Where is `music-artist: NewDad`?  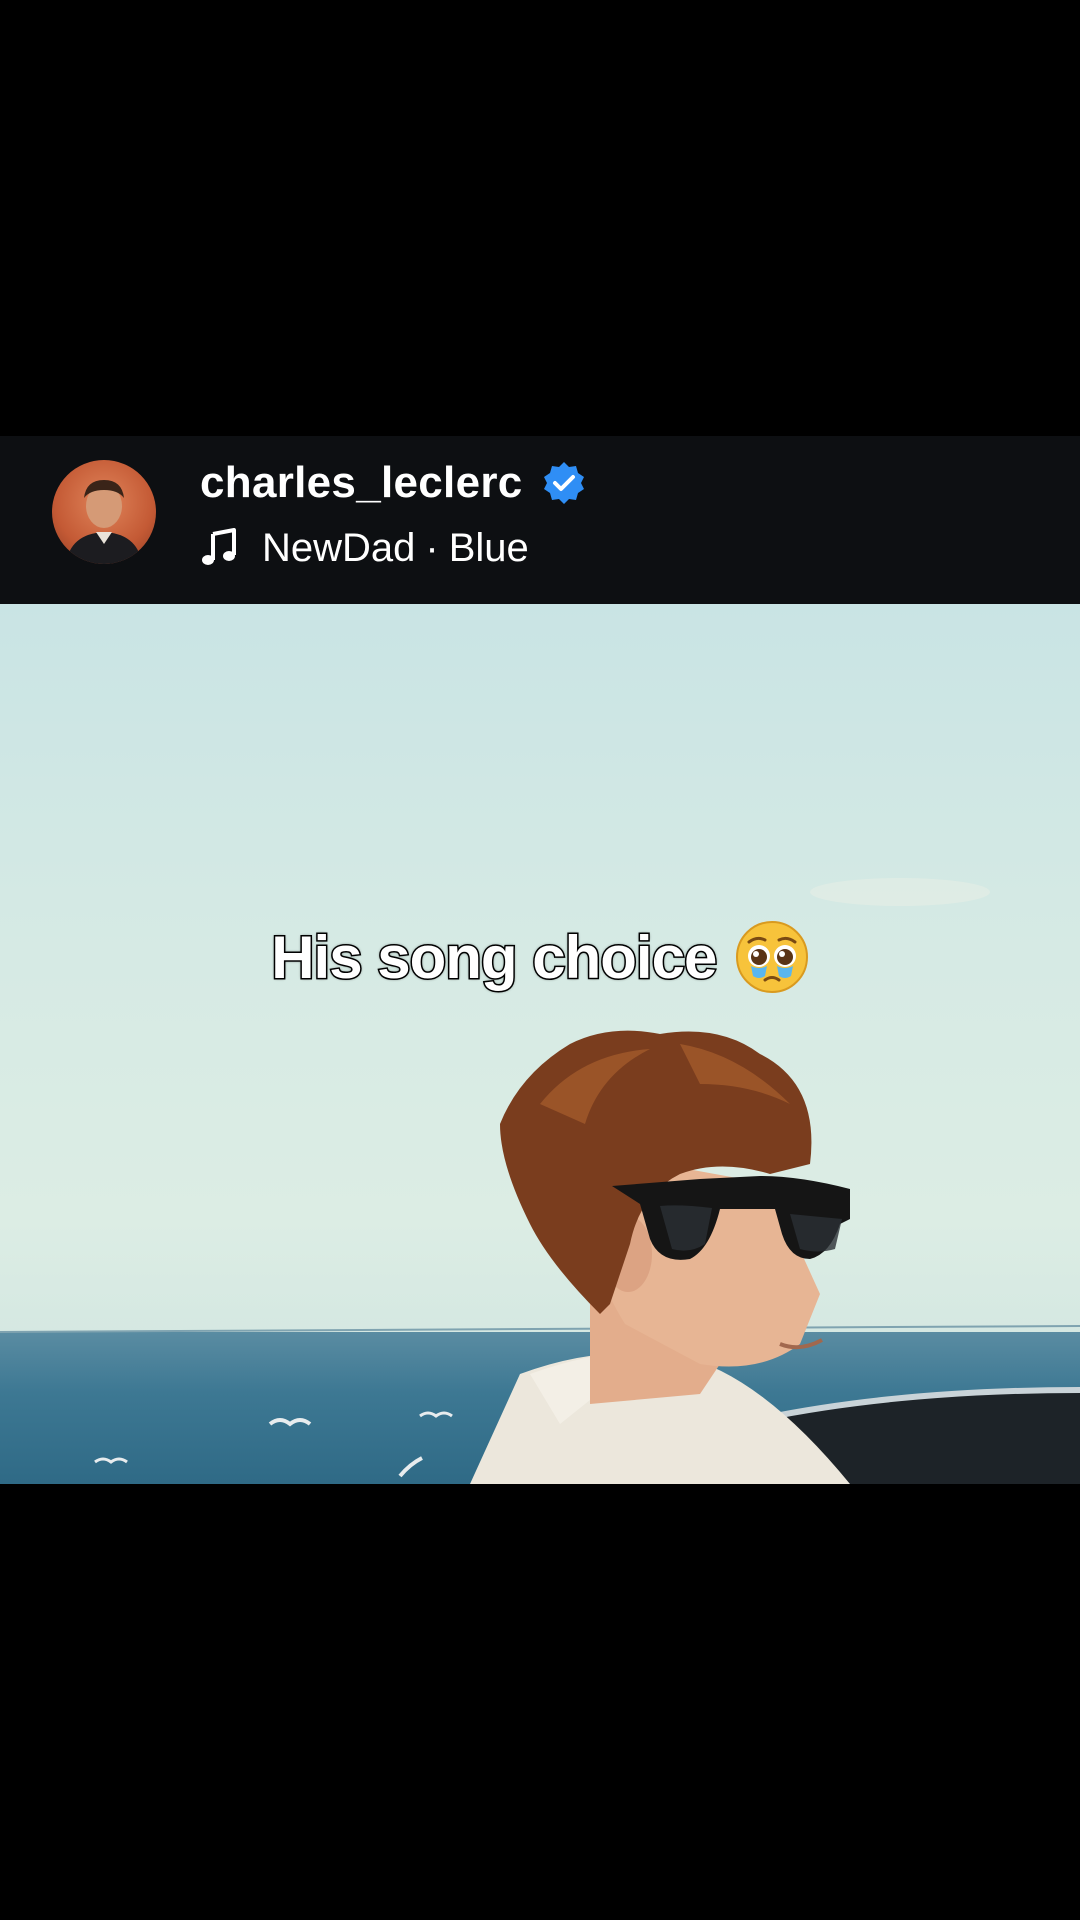
music-artist: NewDad is located at coordinates (339, 547).